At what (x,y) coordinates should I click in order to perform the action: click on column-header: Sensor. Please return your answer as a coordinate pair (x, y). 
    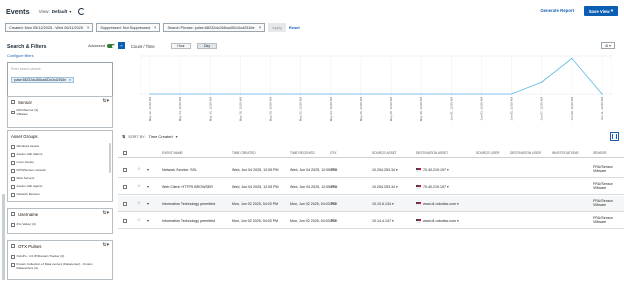
    Looking at the image, I should click on (599, 153).